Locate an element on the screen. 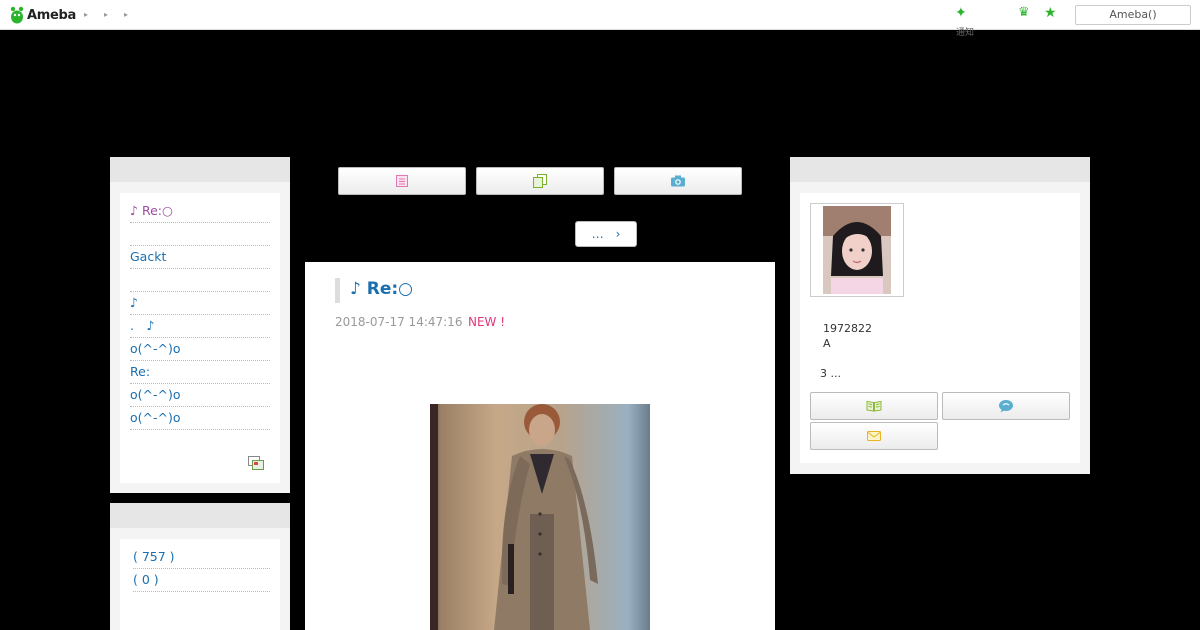 This screenshot has width=1200, height=630. ameba-account-button: Ameba() is located at coordinates (1133, 15).